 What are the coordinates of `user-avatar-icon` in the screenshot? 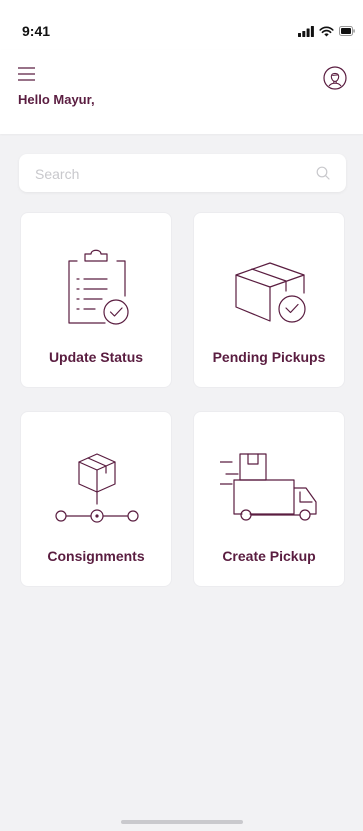 It's located at (335, 78).